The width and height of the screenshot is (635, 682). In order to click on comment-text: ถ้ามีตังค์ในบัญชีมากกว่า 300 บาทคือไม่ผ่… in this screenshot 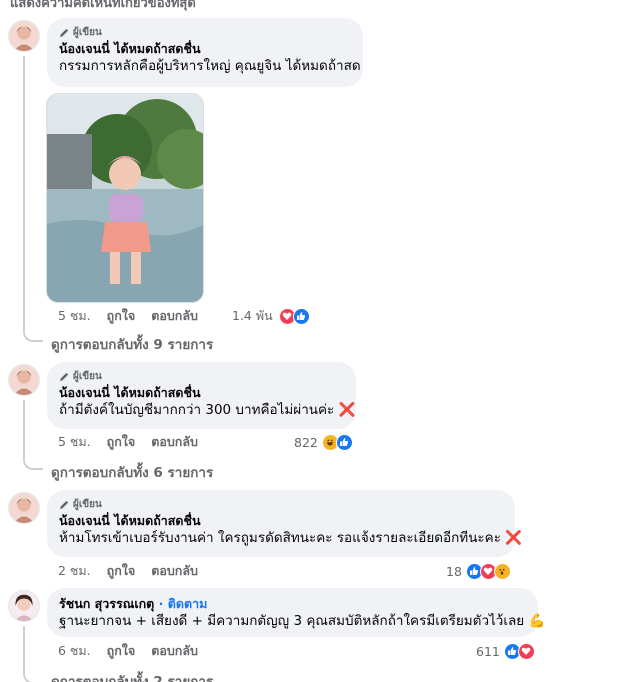, I will do `click(207, 410)`.